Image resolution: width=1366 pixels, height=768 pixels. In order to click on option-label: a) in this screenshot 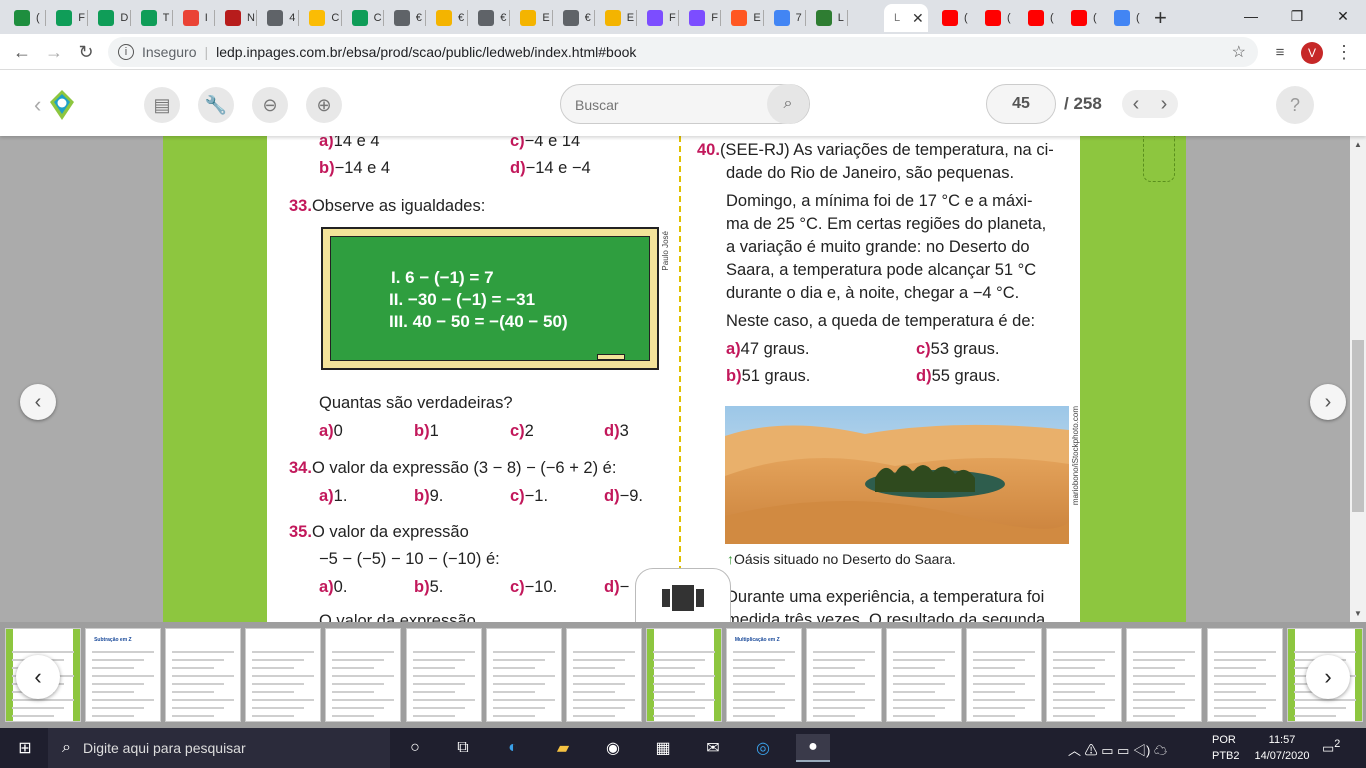, I will do `click(326, 496)`.